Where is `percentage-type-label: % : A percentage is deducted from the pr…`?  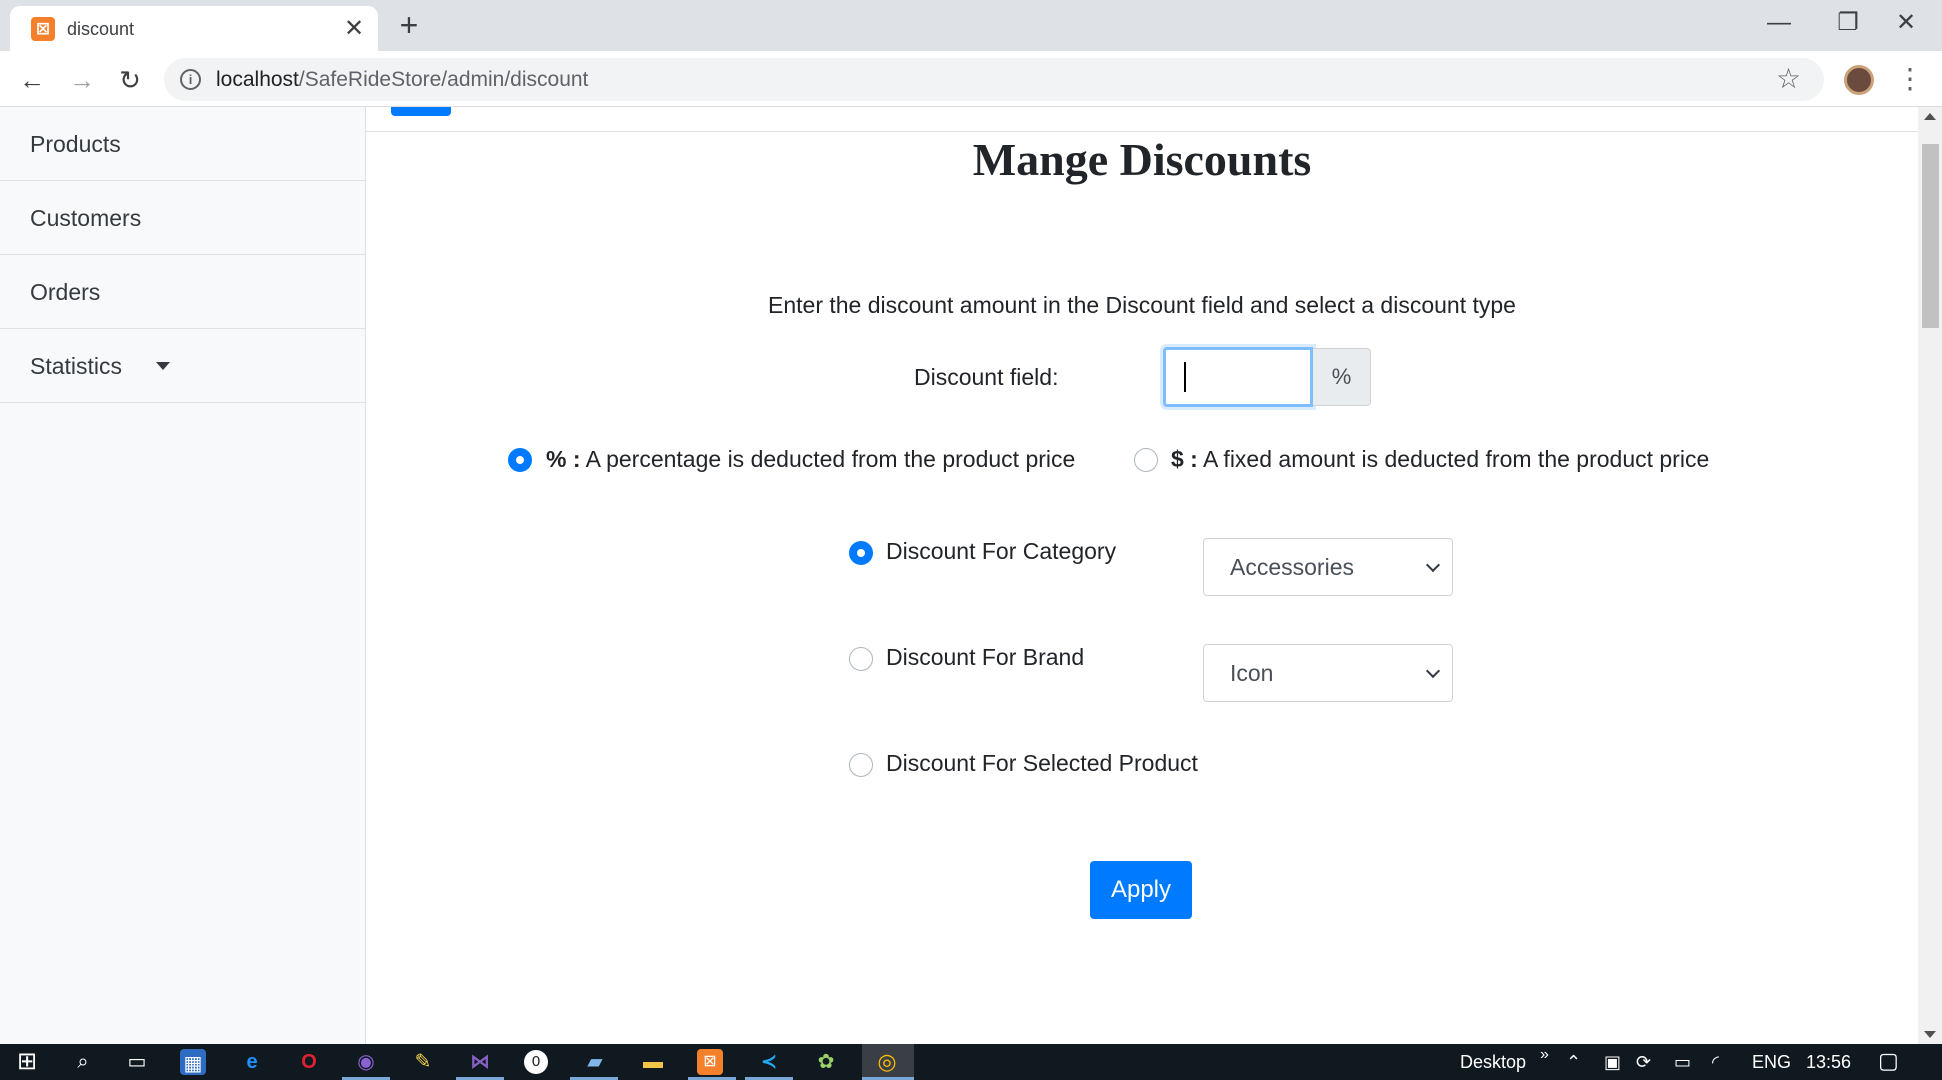
percentage-type-label: % : A percentage is deducted from the pr… is located at coordinates (810, 459).